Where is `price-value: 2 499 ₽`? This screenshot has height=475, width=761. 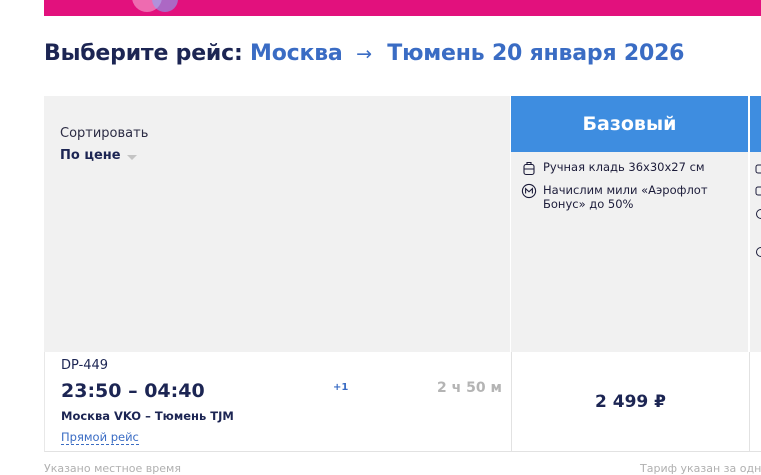
price-value: 2 499 ₽ is located at coordinates (630, 402).